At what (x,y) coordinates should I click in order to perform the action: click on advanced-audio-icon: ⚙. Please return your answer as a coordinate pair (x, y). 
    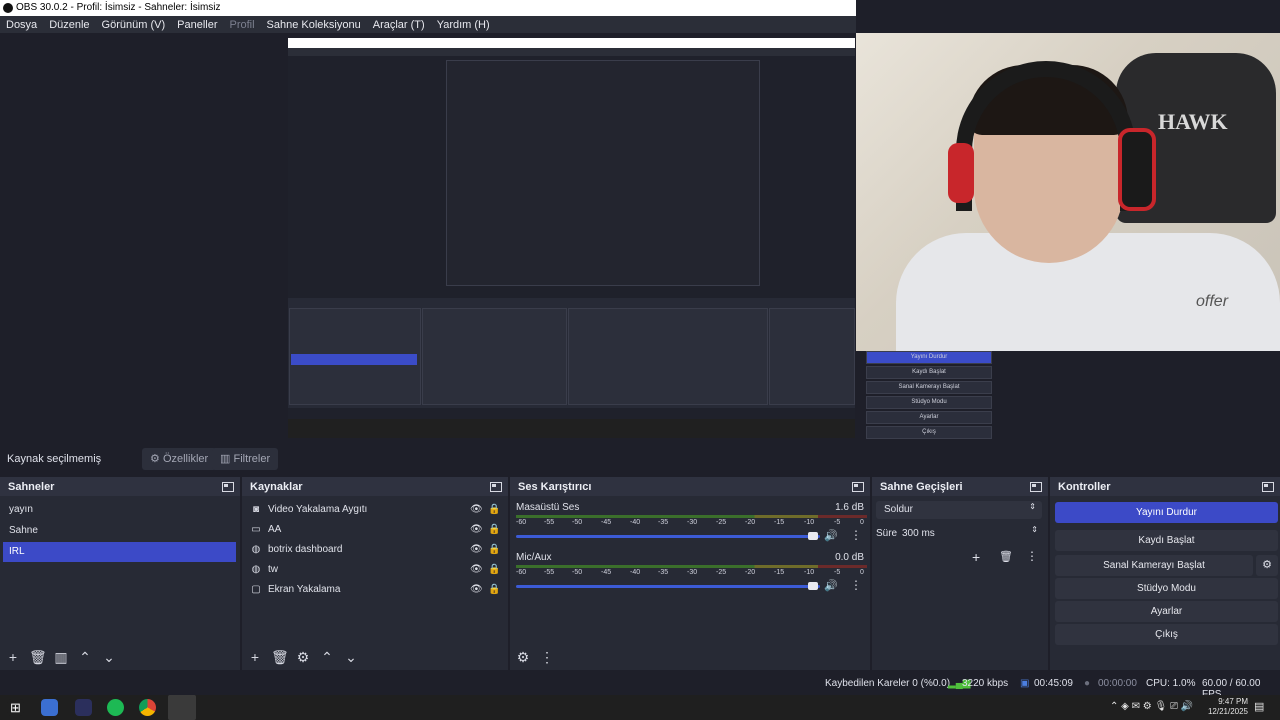
    Looking at the image, I should click on (523, 657).